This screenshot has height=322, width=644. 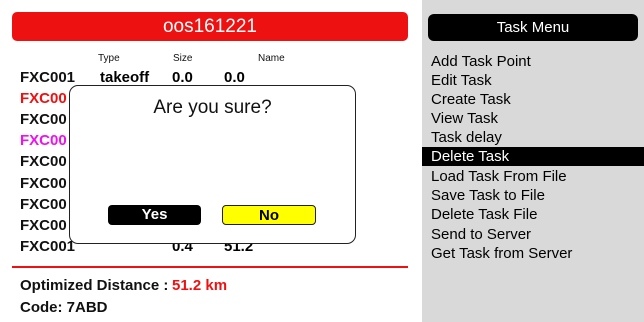 What do you see at coordinates (481, 234) in the screenshot?
I see `menu-item-label: Send to Server` at bounding box center [481, 234].